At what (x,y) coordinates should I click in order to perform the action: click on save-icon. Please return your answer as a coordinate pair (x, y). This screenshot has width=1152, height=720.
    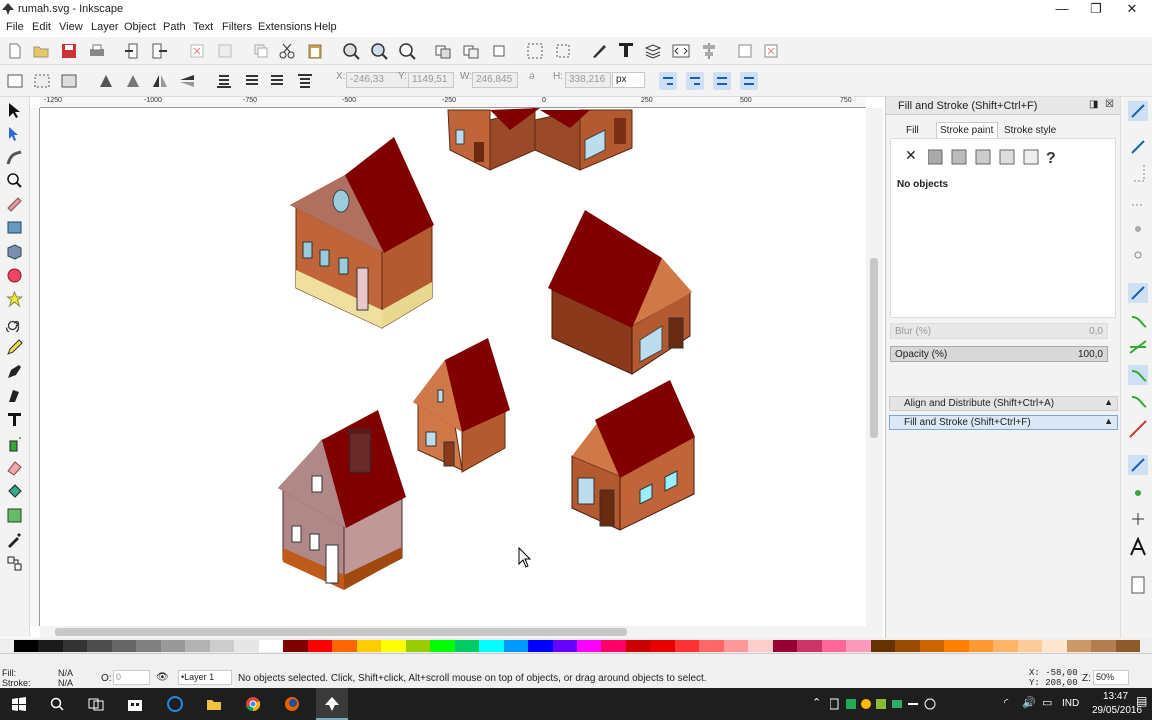
    Looking at the image, I should click on (69, 51).